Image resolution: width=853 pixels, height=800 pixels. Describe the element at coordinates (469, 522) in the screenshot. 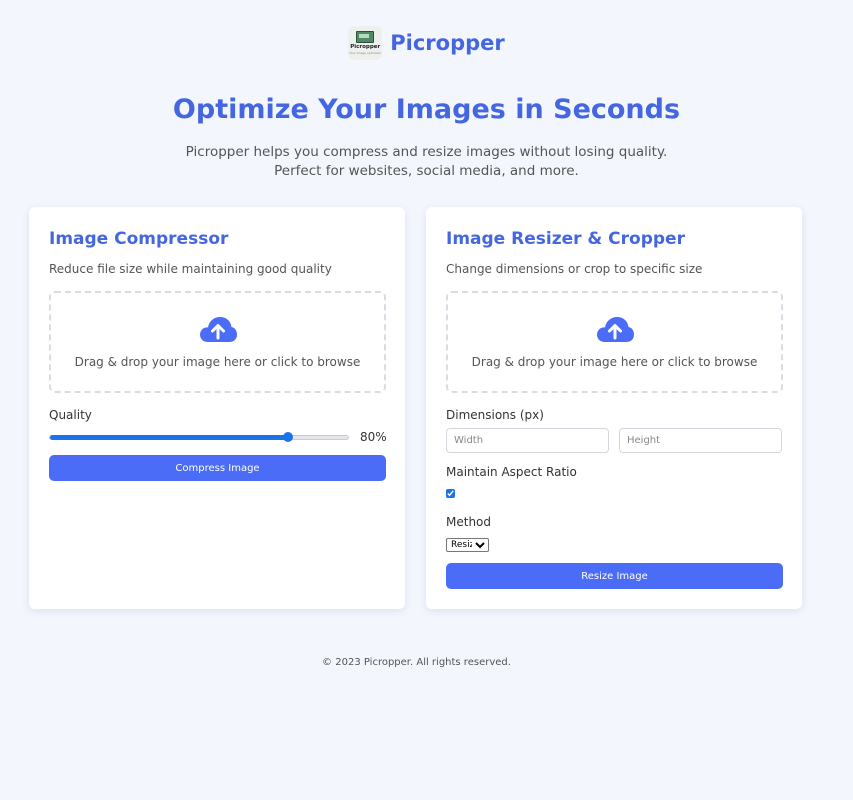

I see `method-label: Method` at that location.